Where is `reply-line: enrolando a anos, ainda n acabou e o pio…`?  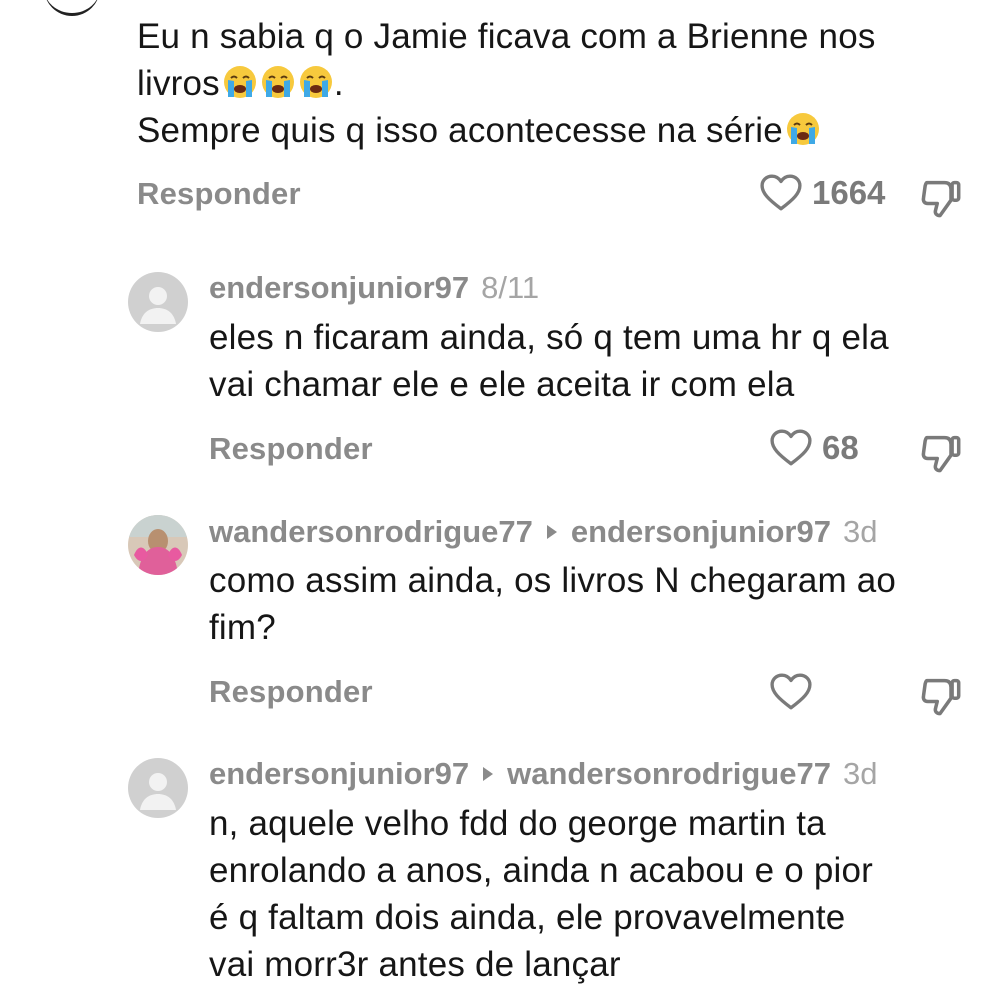
reply-line: enrolando a anos, ainda n acabou e o pio… is located at coordinates (541, 870).